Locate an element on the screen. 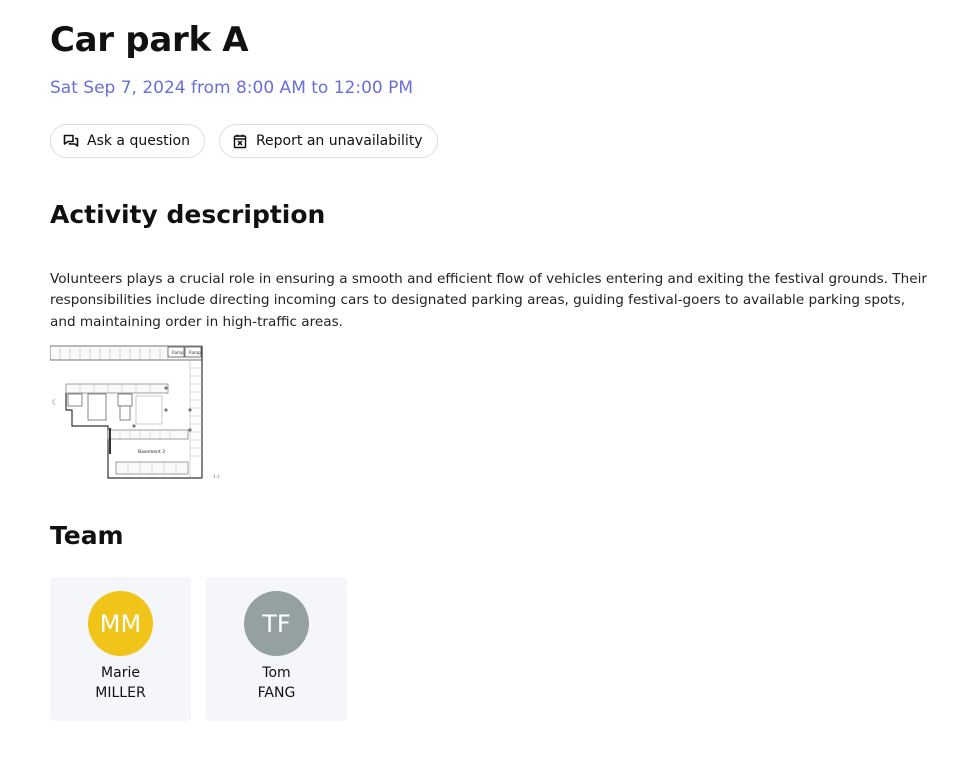 The image size is (954, 779). map-scale-label: 1:1 is located at coordinates (216, 477).